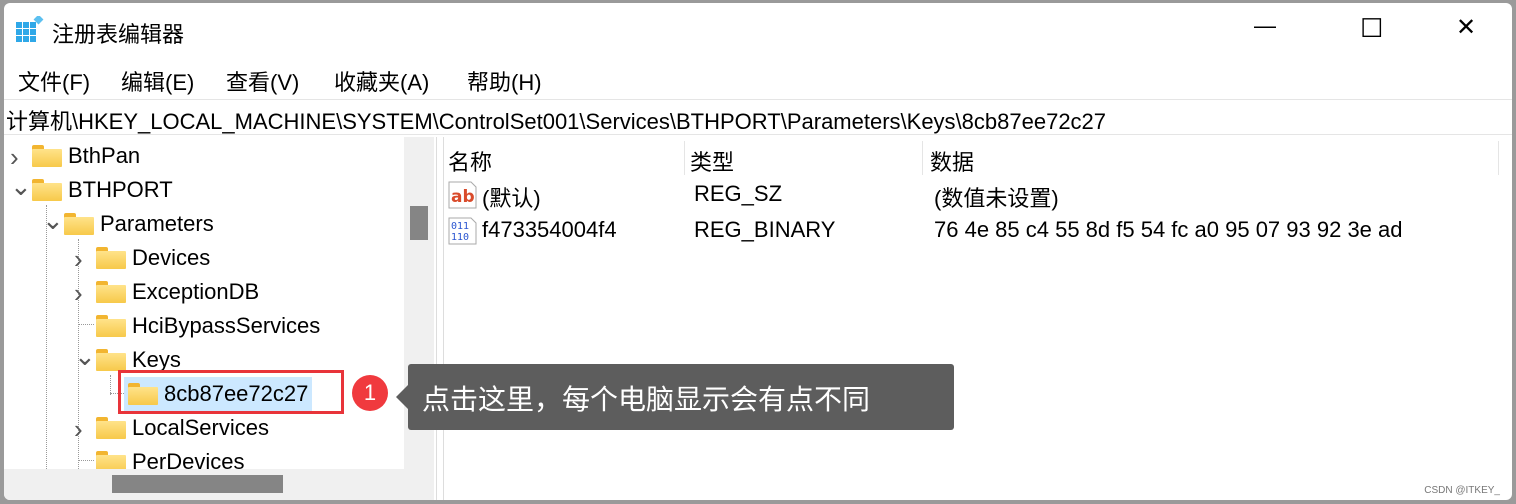 Image resolution: width=1516 pixels, height=504 pixels. I want to click on value-data: (数值未设置), so click(996, 198).